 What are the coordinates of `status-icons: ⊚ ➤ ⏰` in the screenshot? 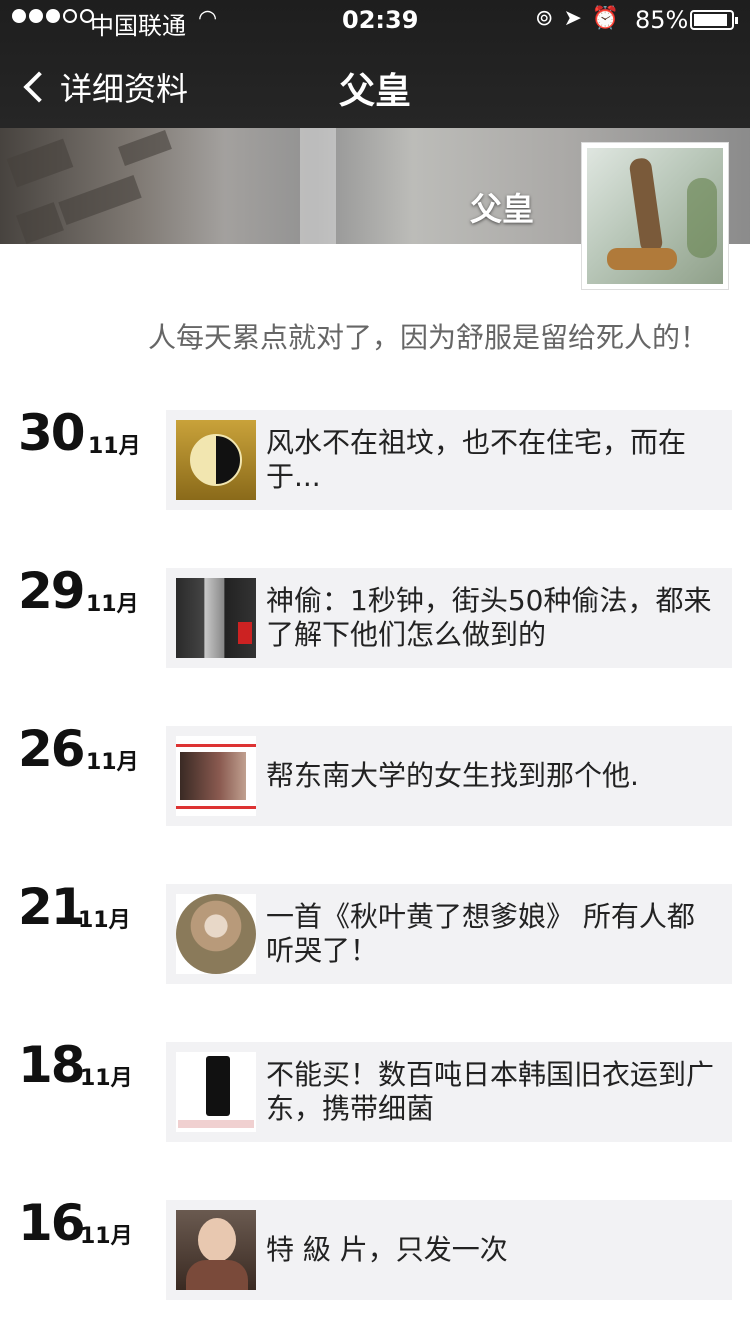 It's located at (577, 18).